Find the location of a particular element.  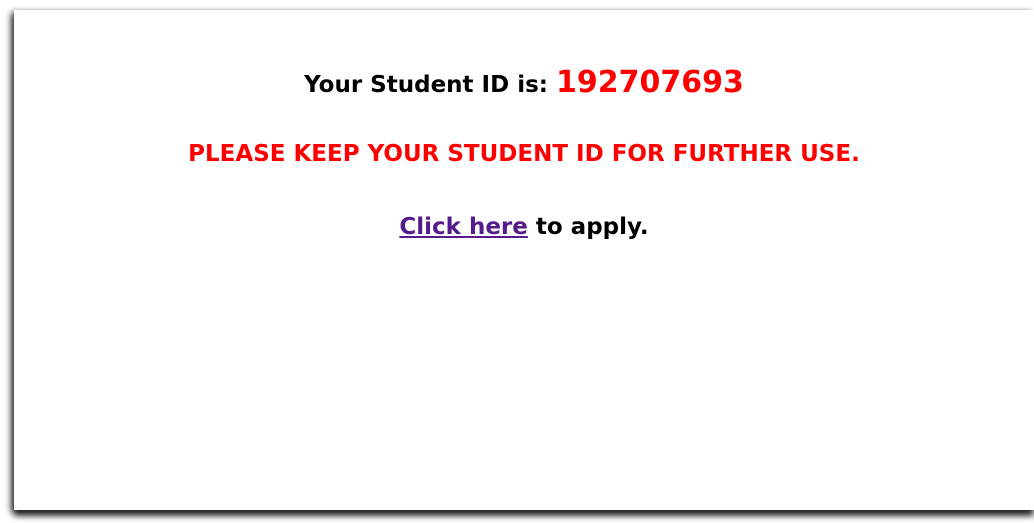

apply-line: Click here to apply. is located at coordinates (524, 227).